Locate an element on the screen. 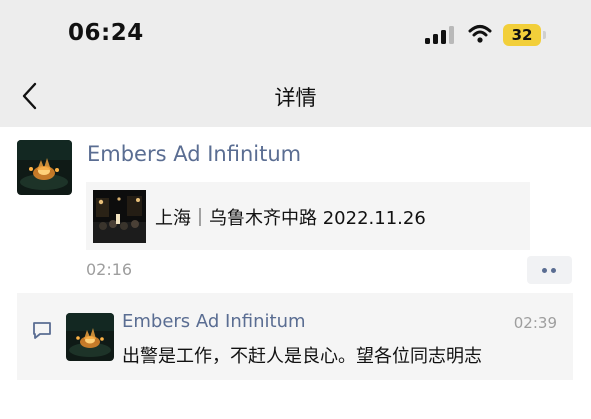 This screenshot has height=419, width=591. link-title: 上海｜乌鲁木齐中路 2022.11.26 is located at coordinates (290, 218).